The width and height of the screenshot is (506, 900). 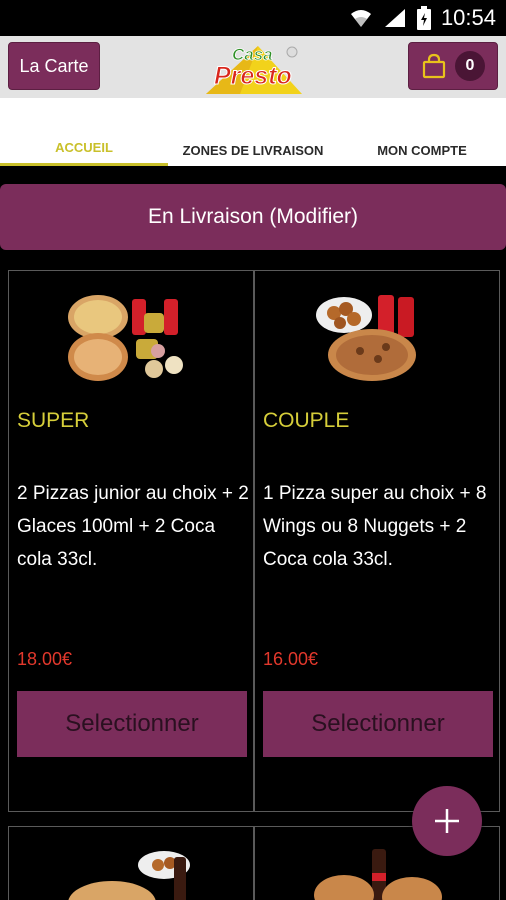 I want to click on status-bar: 10:54, so click(x=253, y=18).